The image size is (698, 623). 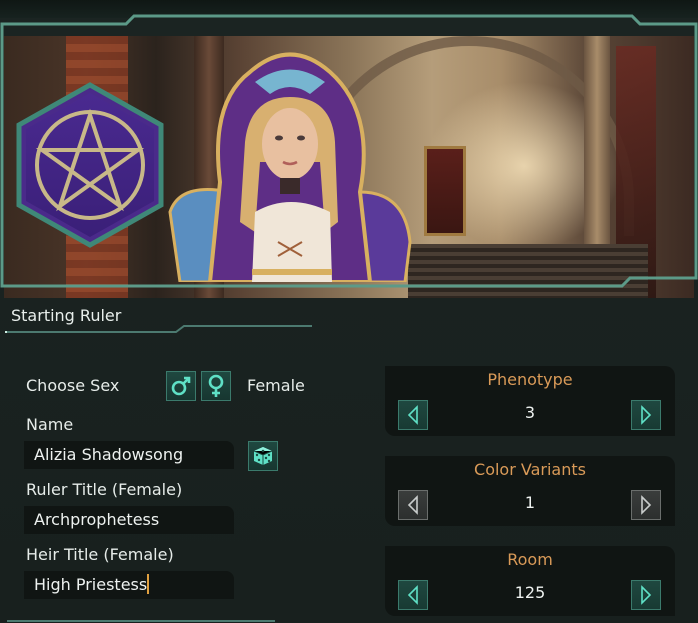 What do you see at coordinates (73, 385) in the screenshot?
I see `choose-sex-label: Choose Sex` at bounding box center [73, 385].